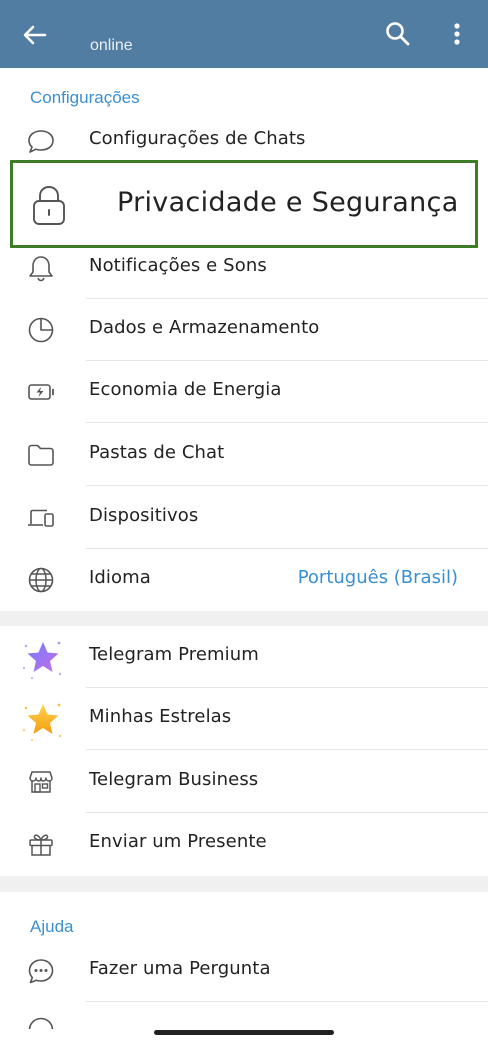 Image resolution: width=488 pixels, height=1045 pixels. What do you see at coordinates (52, 926) in the screenshot?
I see `section-title-help: Ajuda` at bounding box center [52, 926].